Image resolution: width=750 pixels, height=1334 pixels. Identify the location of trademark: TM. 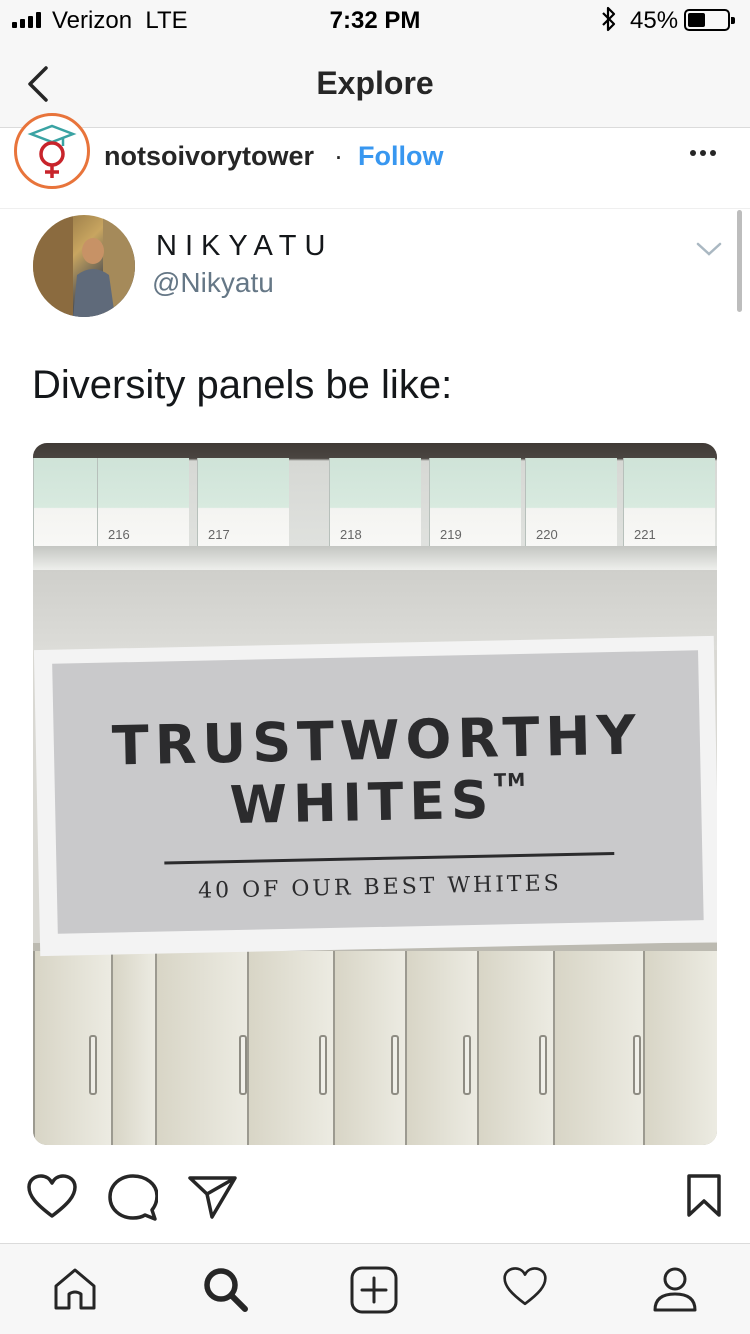
(510, 780).